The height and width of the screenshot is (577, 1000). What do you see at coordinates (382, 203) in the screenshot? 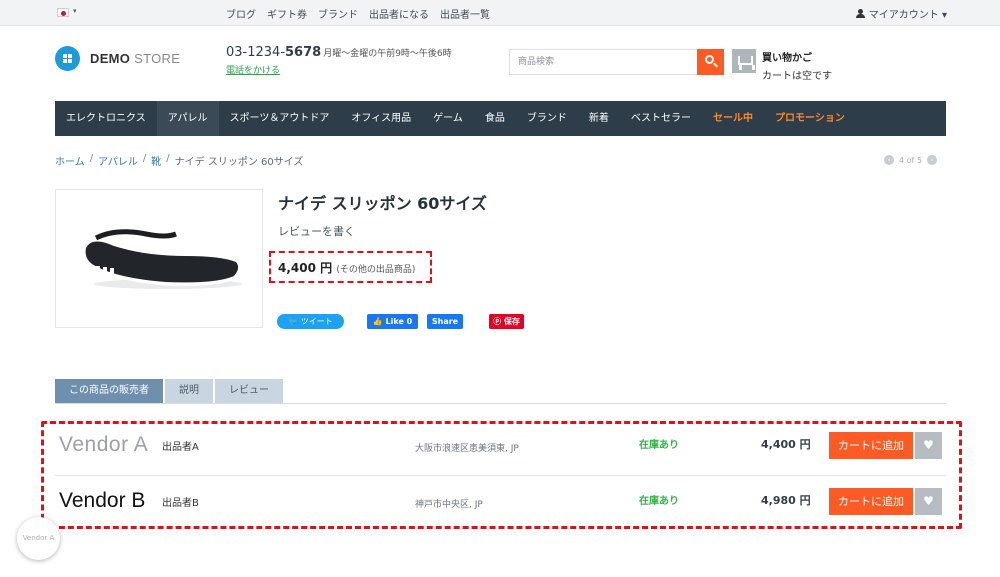
I see `product-title: ナイデ スリッポン 60サイズ` at bounding box center [382, 203].